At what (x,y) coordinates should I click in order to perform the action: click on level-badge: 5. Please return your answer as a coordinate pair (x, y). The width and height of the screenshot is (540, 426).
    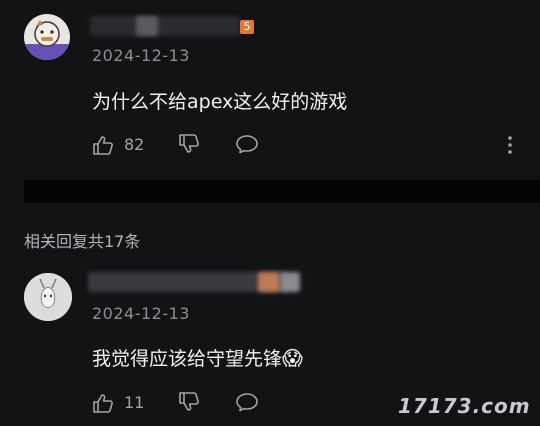
    Looking at the image, I should click on (247, 27).